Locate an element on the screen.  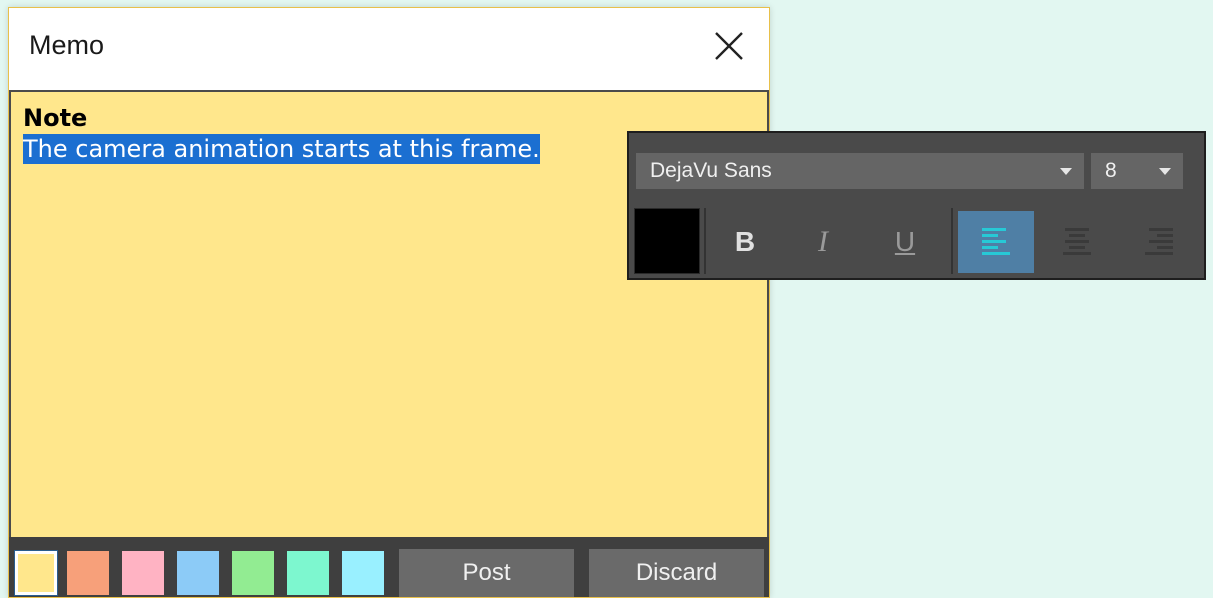
color-swatch-yellow is located at coordinates (36, 573).